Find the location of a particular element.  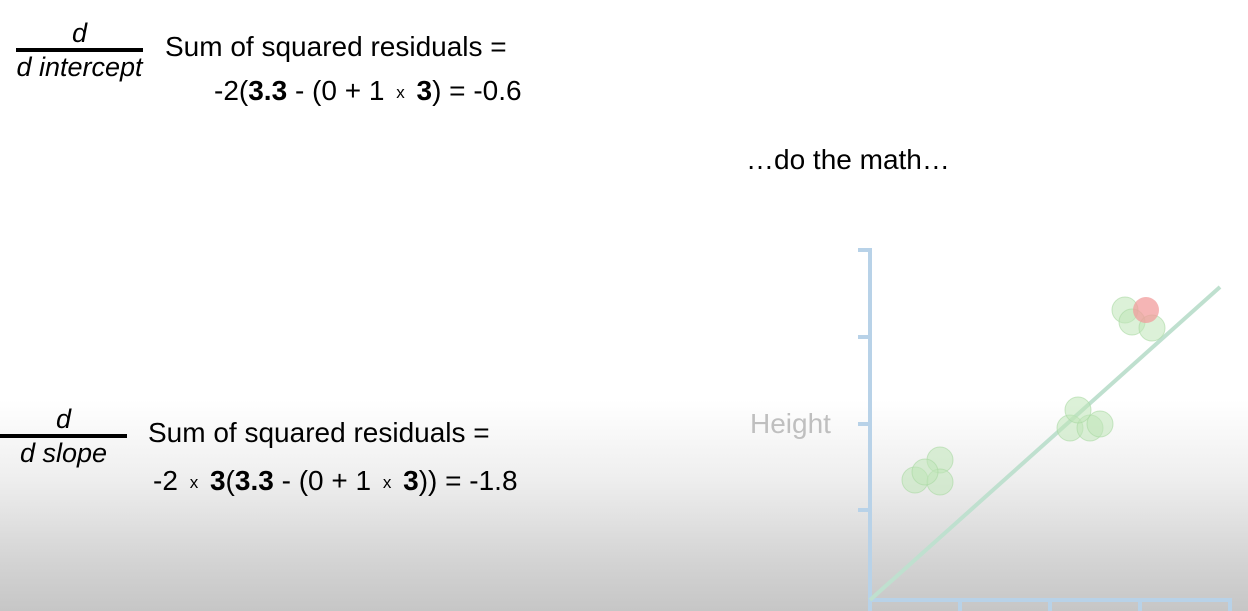

fitted-line is located at coordinates (1045, 443).